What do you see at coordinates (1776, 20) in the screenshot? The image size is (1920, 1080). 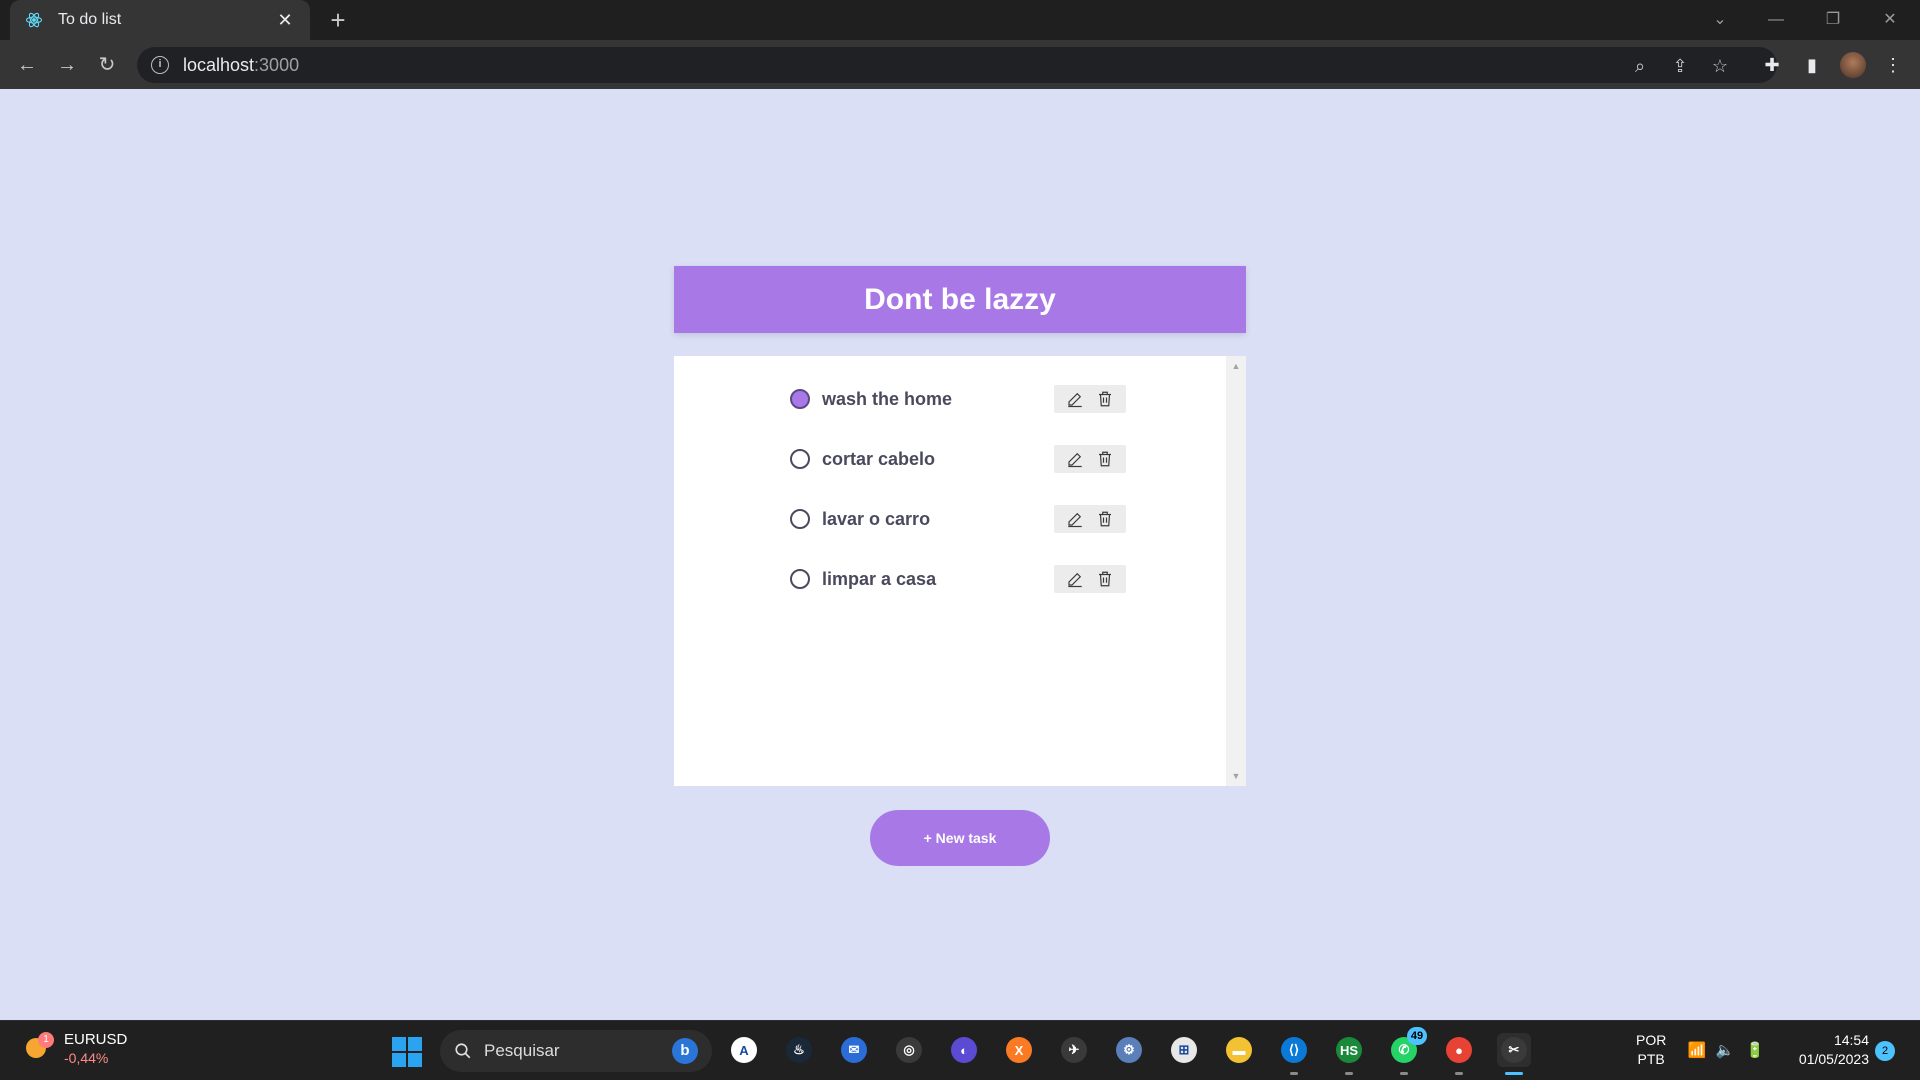 I see `minimize-button: —` at bounding box center [1776, 20].